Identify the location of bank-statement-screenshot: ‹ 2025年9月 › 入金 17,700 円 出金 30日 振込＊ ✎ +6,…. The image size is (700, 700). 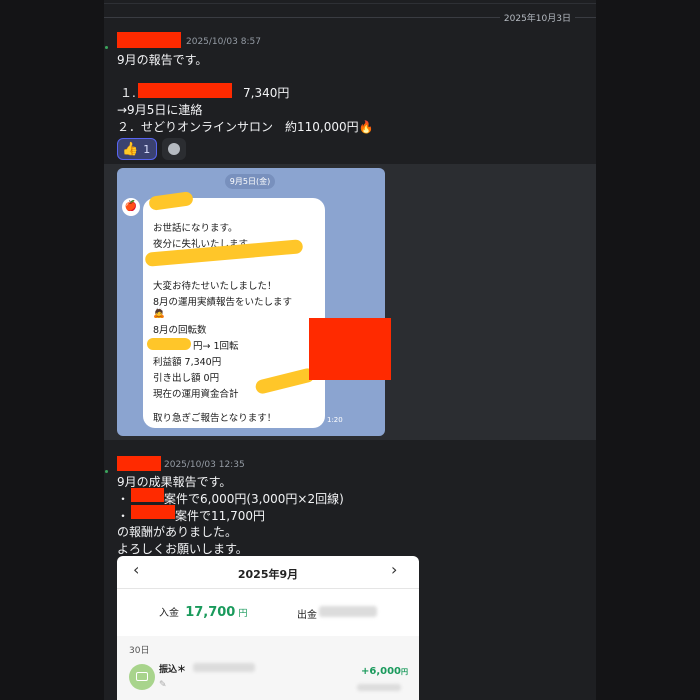
(268, 628).